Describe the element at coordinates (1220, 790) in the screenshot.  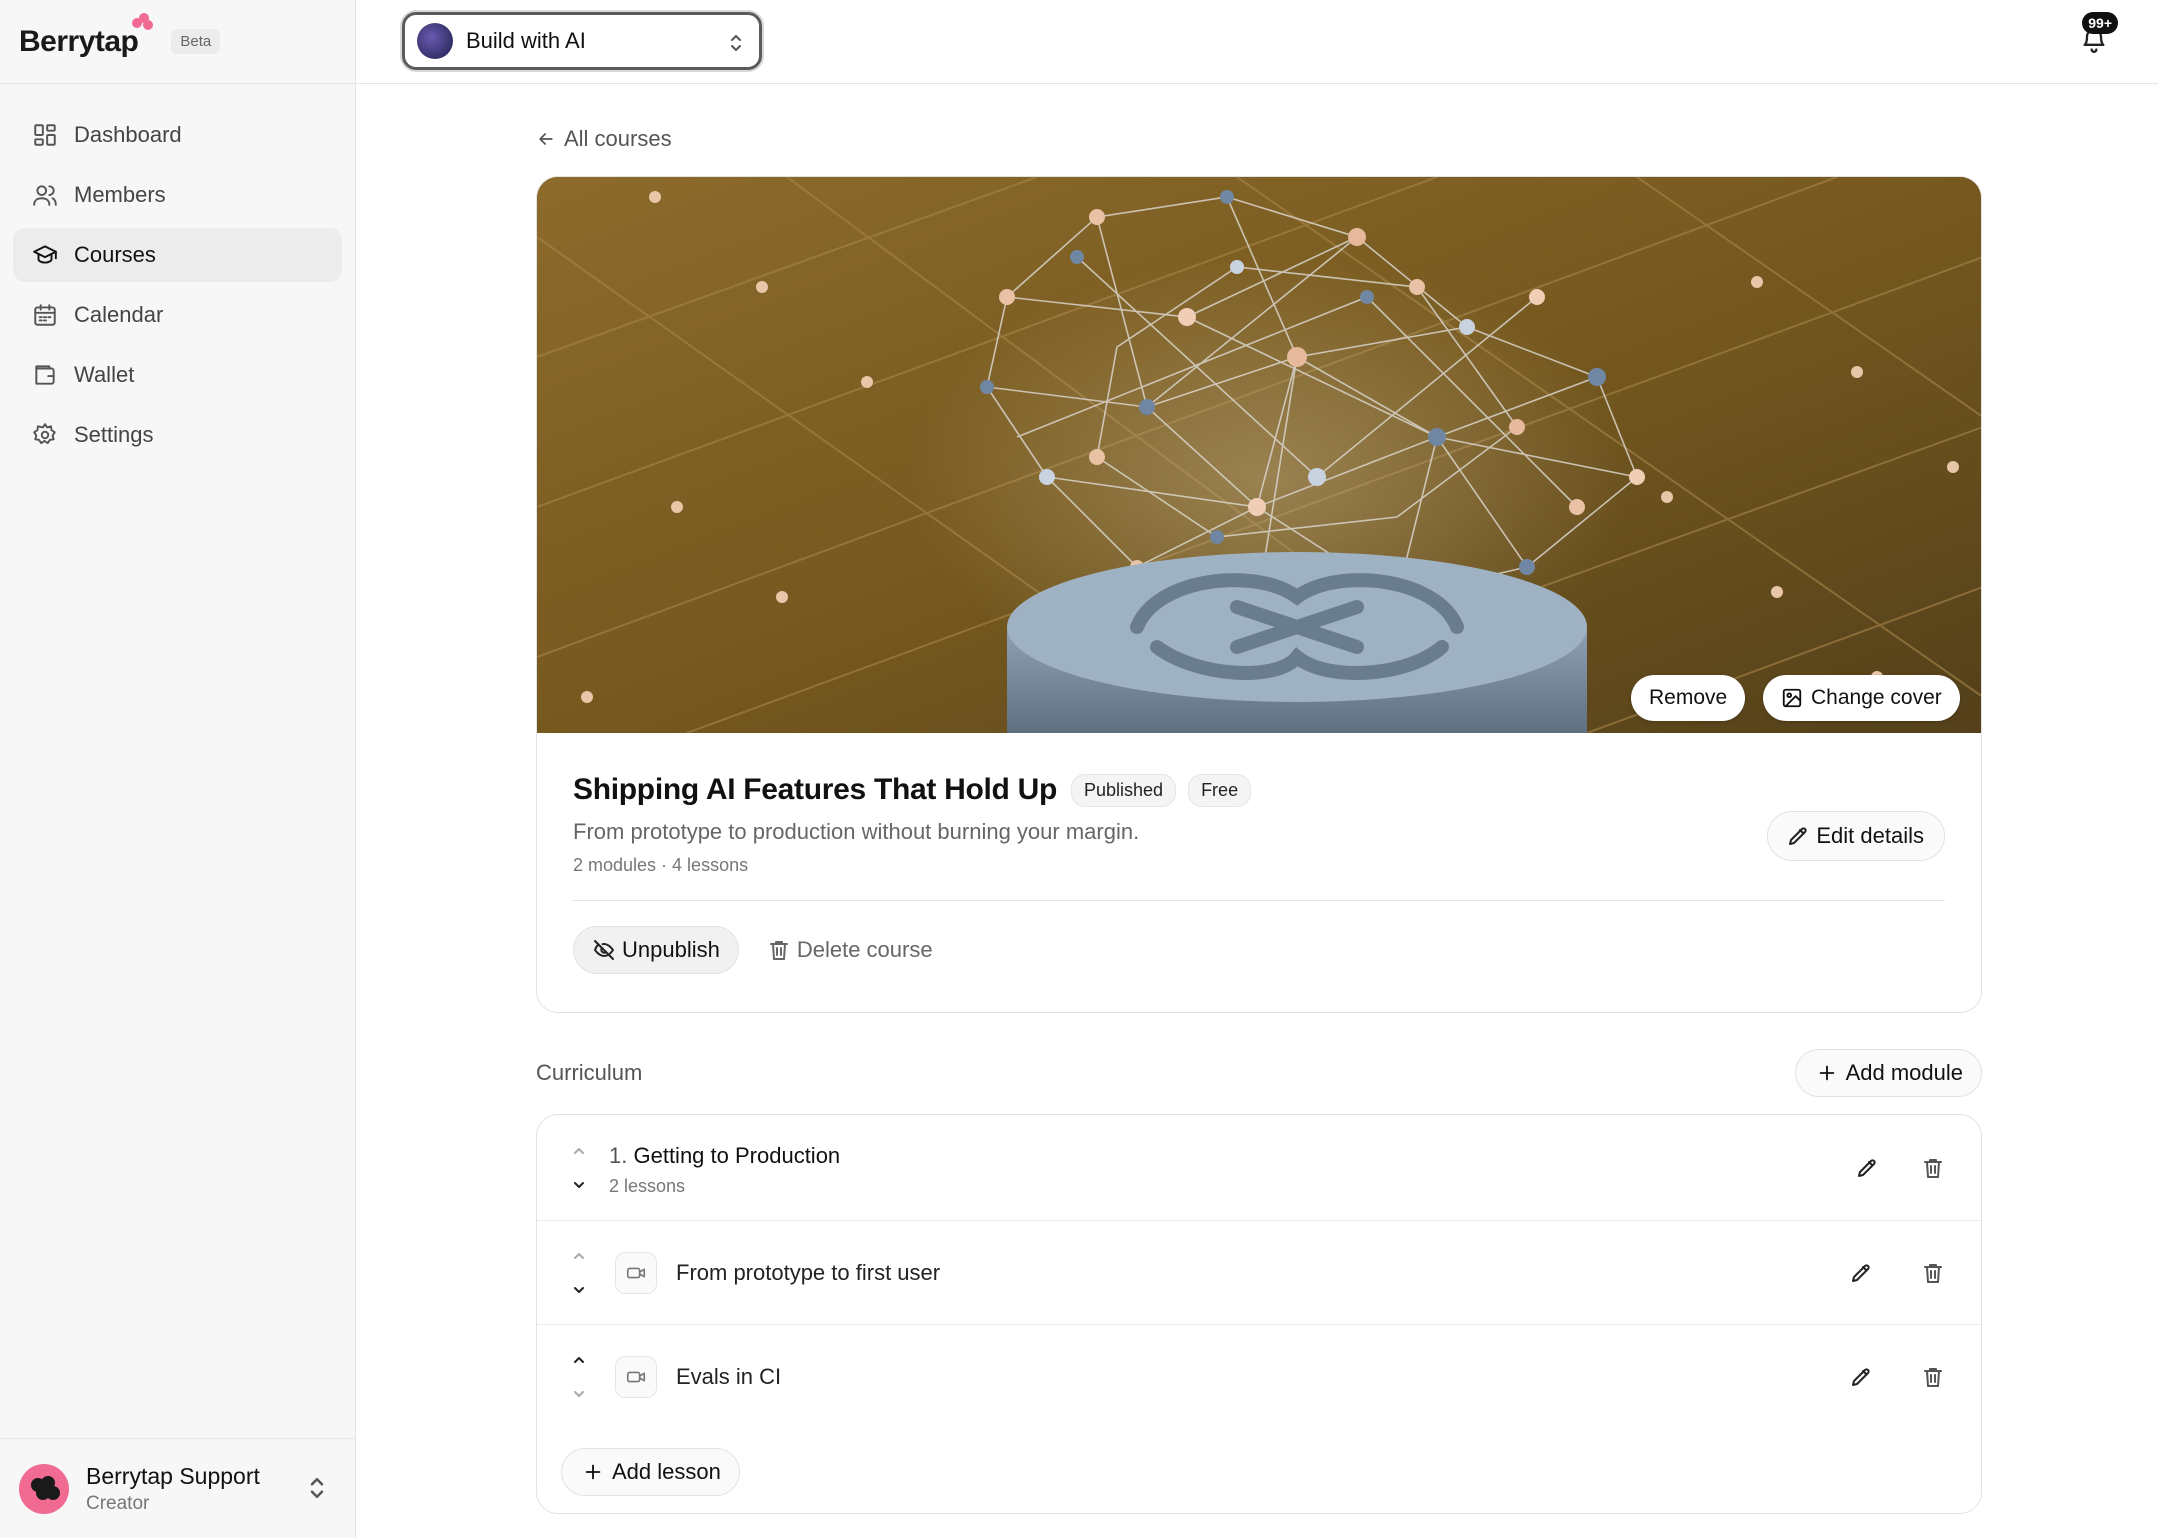
I see `price-badge: Free` at that location.